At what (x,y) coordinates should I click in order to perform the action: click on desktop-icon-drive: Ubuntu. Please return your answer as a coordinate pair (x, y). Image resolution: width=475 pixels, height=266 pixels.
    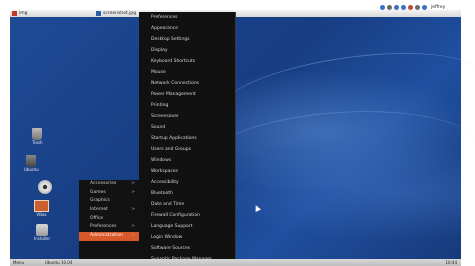
    Looking at the image, I should click on (31, 163).